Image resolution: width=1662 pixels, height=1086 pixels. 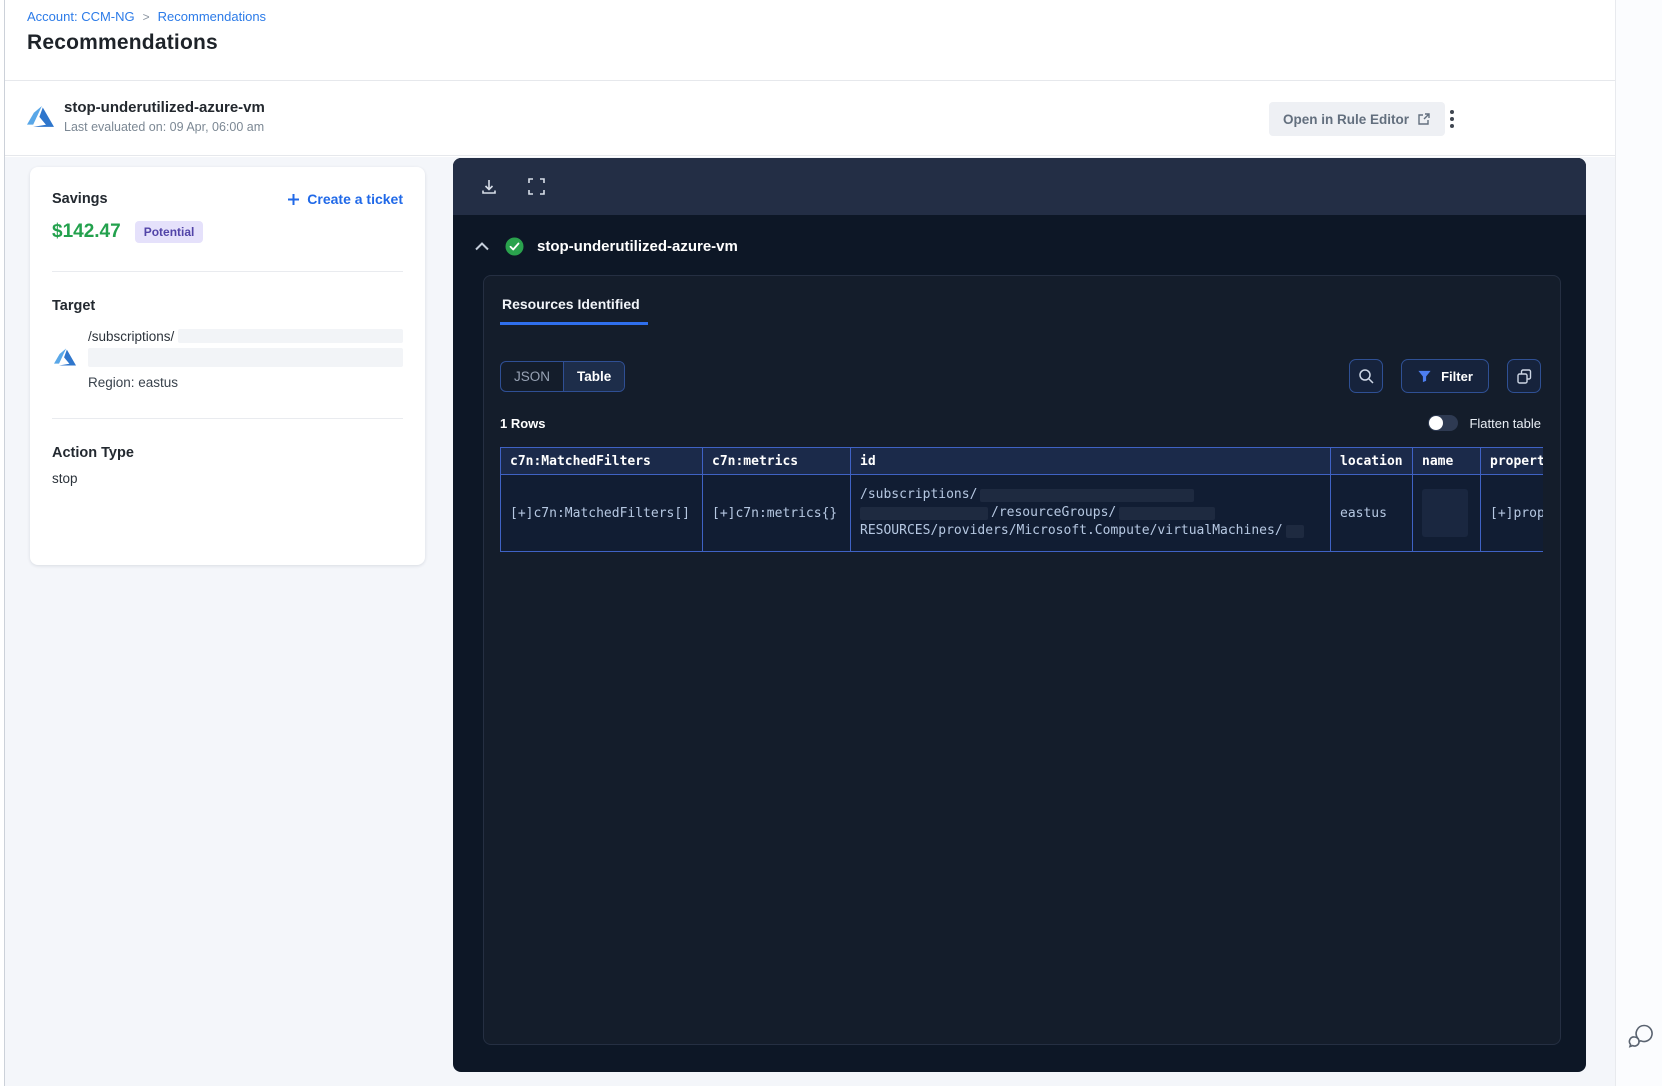 I want to click on target-row: /subscriptions/ Region: eastus, so click(x=227, y=359).